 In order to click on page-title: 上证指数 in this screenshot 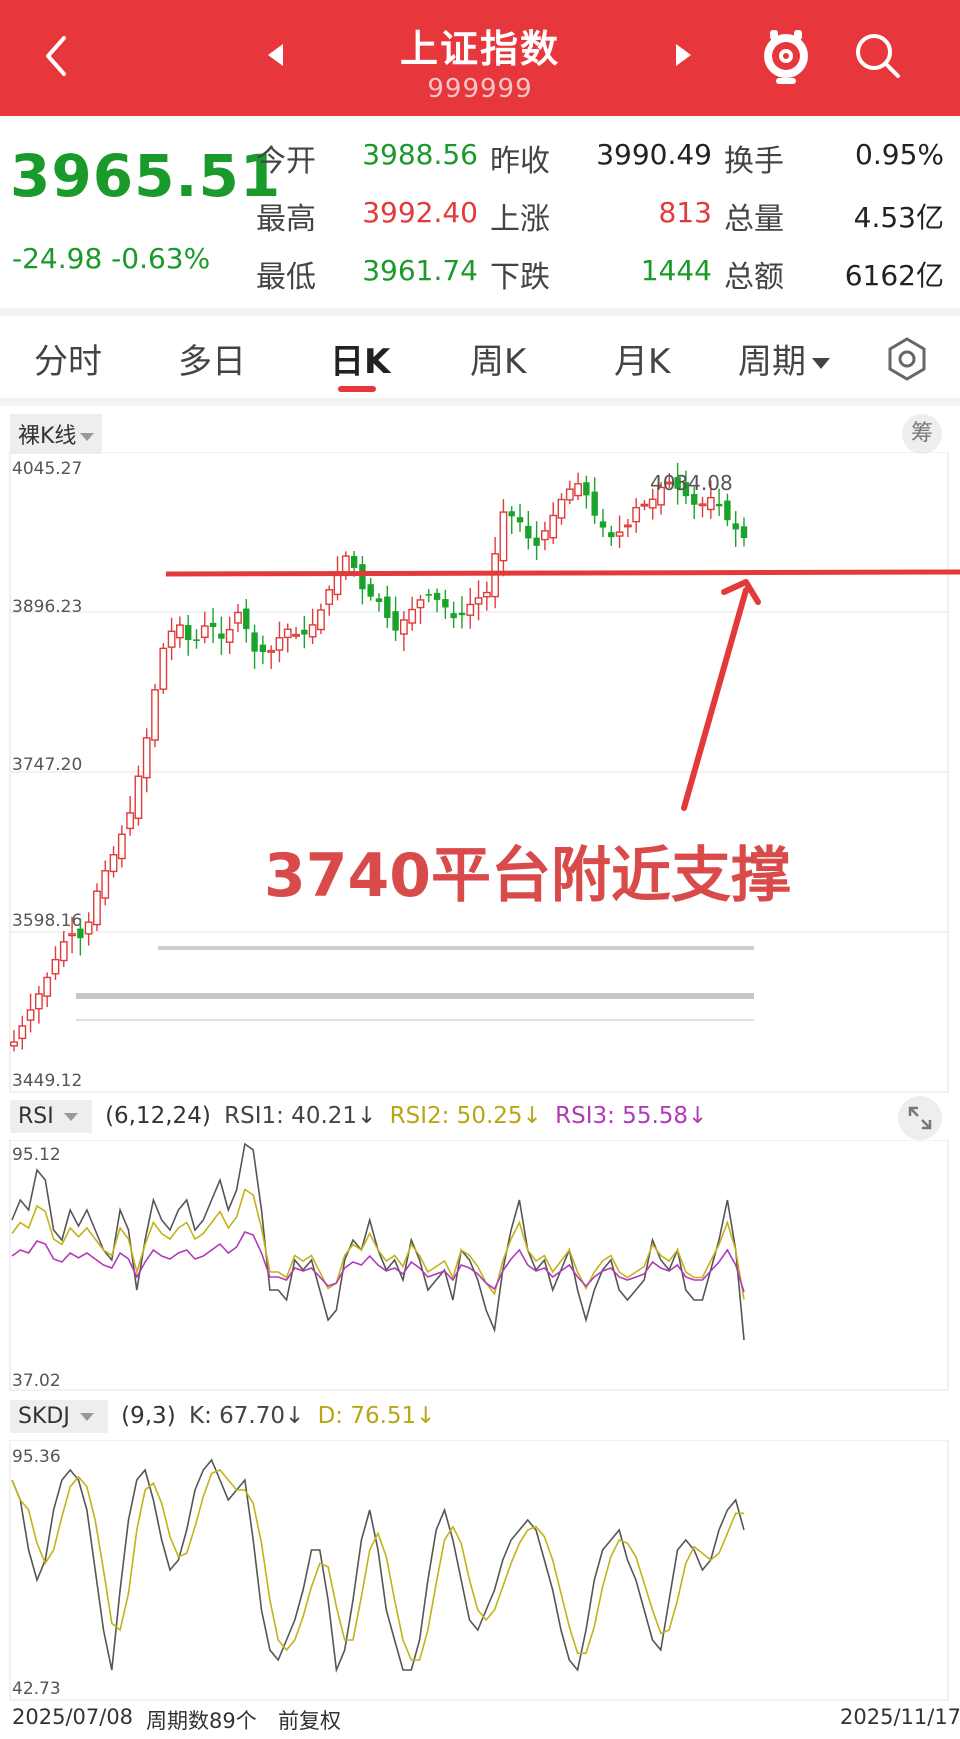, I will do `click(479, 49)`.